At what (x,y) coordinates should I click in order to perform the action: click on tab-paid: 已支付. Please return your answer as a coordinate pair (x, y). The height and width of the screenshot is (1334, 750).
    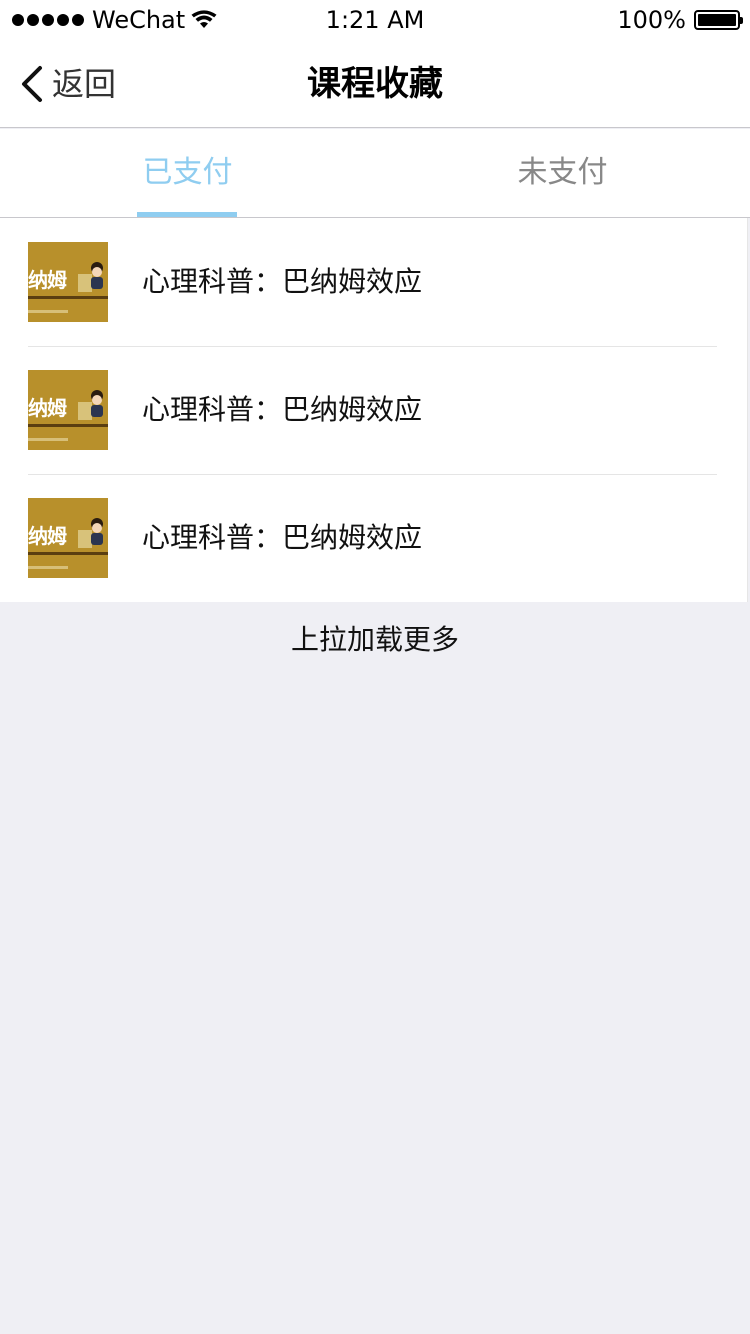
    Looking at the image, I should click on (187, 173).